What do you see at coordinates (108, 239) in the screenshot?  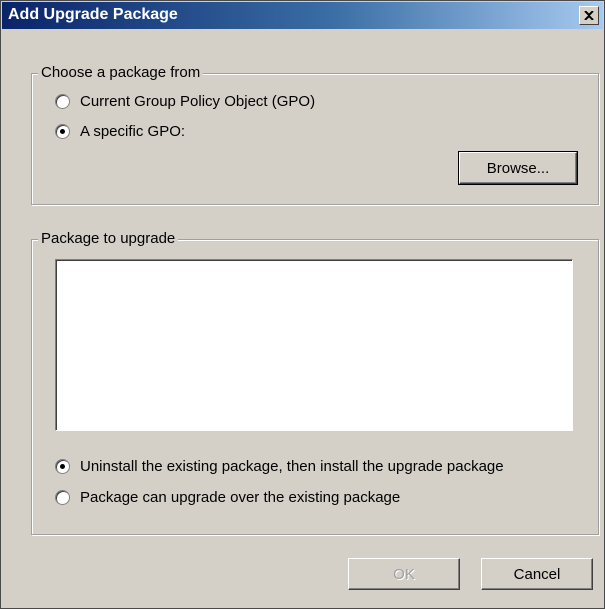 I see `package-group-legend: Package to upgrade` at bounding box center [108, 239].